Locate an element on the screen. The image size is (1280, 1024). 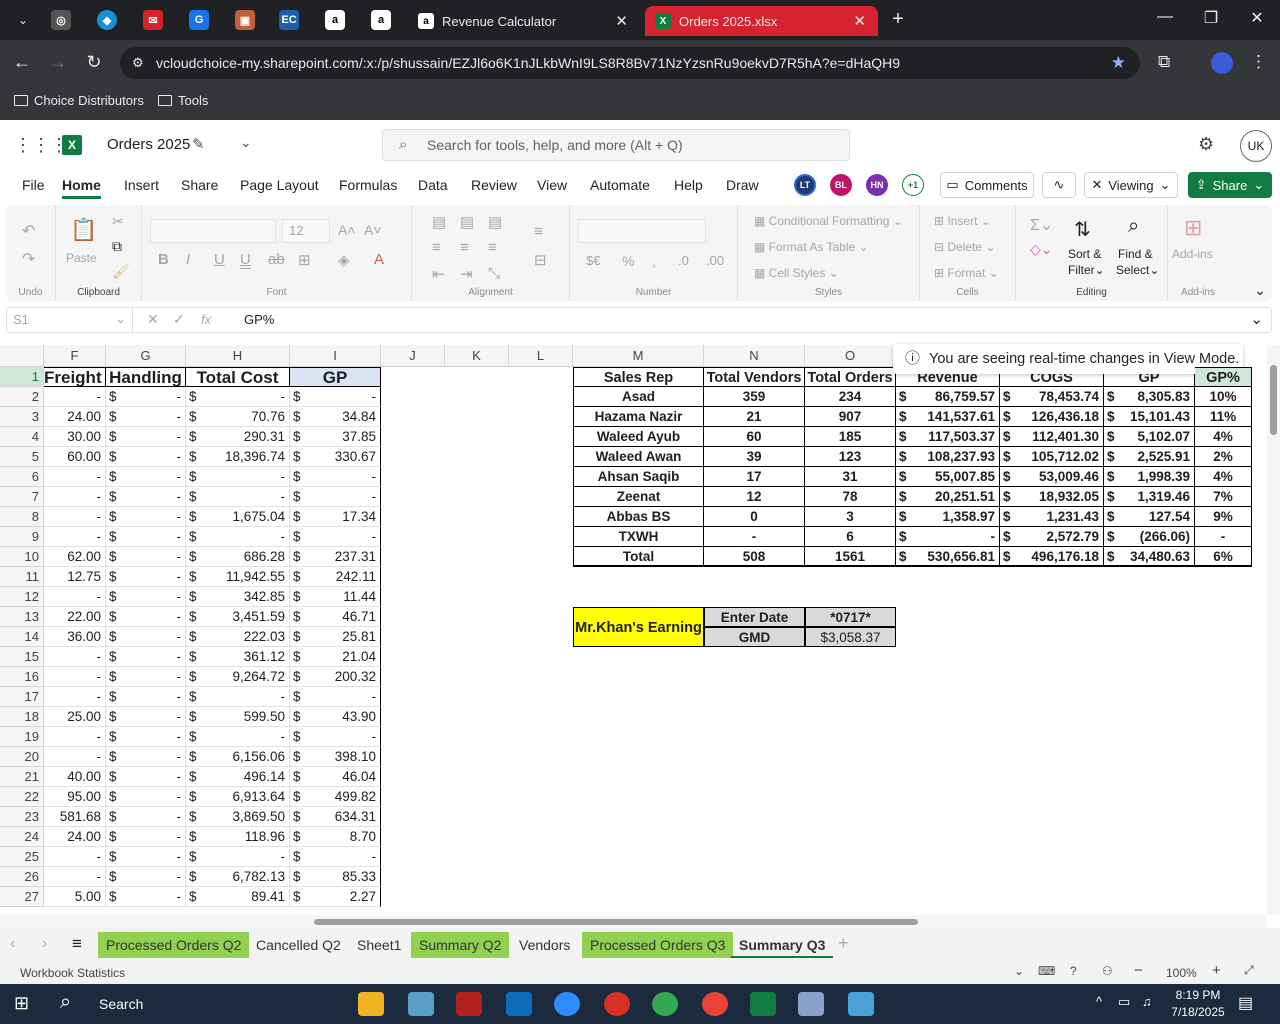
gp-cell: $37.85 is located at coordinates (335, 437).